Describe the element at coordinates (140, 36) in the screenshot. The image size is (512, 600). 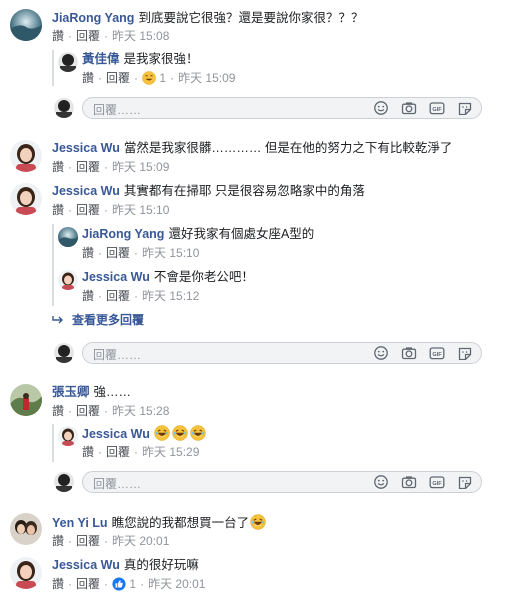
I see `timestamp: 昨天 15:08` at that location.